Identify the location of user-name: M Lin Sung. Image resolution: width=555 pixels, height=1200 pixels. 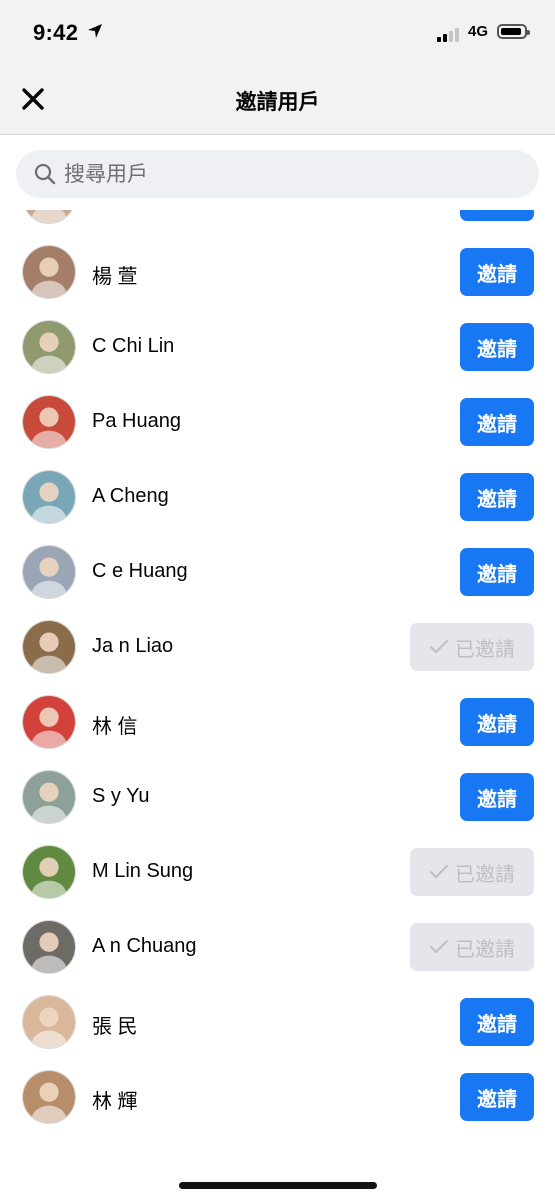
(143, 871).